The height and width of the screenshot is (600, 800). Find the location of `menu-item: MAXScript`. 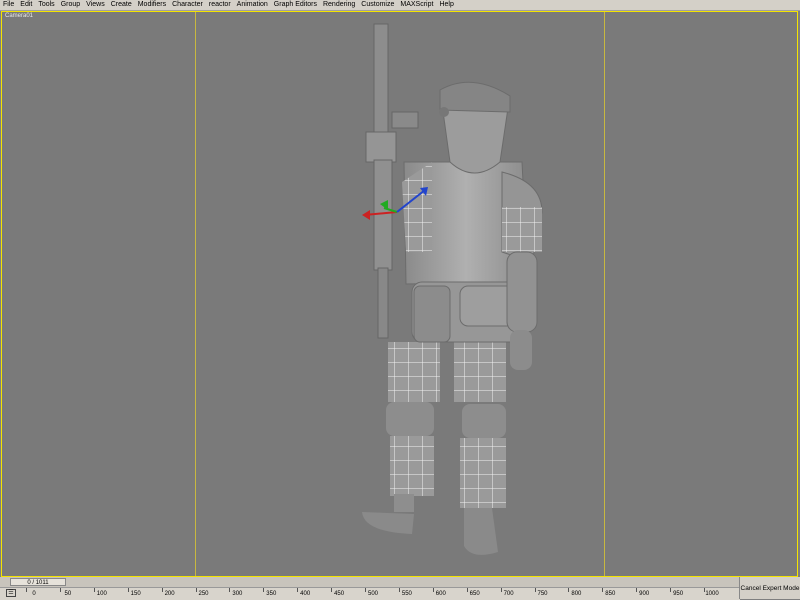

menu-item: MAXScript is located at coordinates (416, 5).